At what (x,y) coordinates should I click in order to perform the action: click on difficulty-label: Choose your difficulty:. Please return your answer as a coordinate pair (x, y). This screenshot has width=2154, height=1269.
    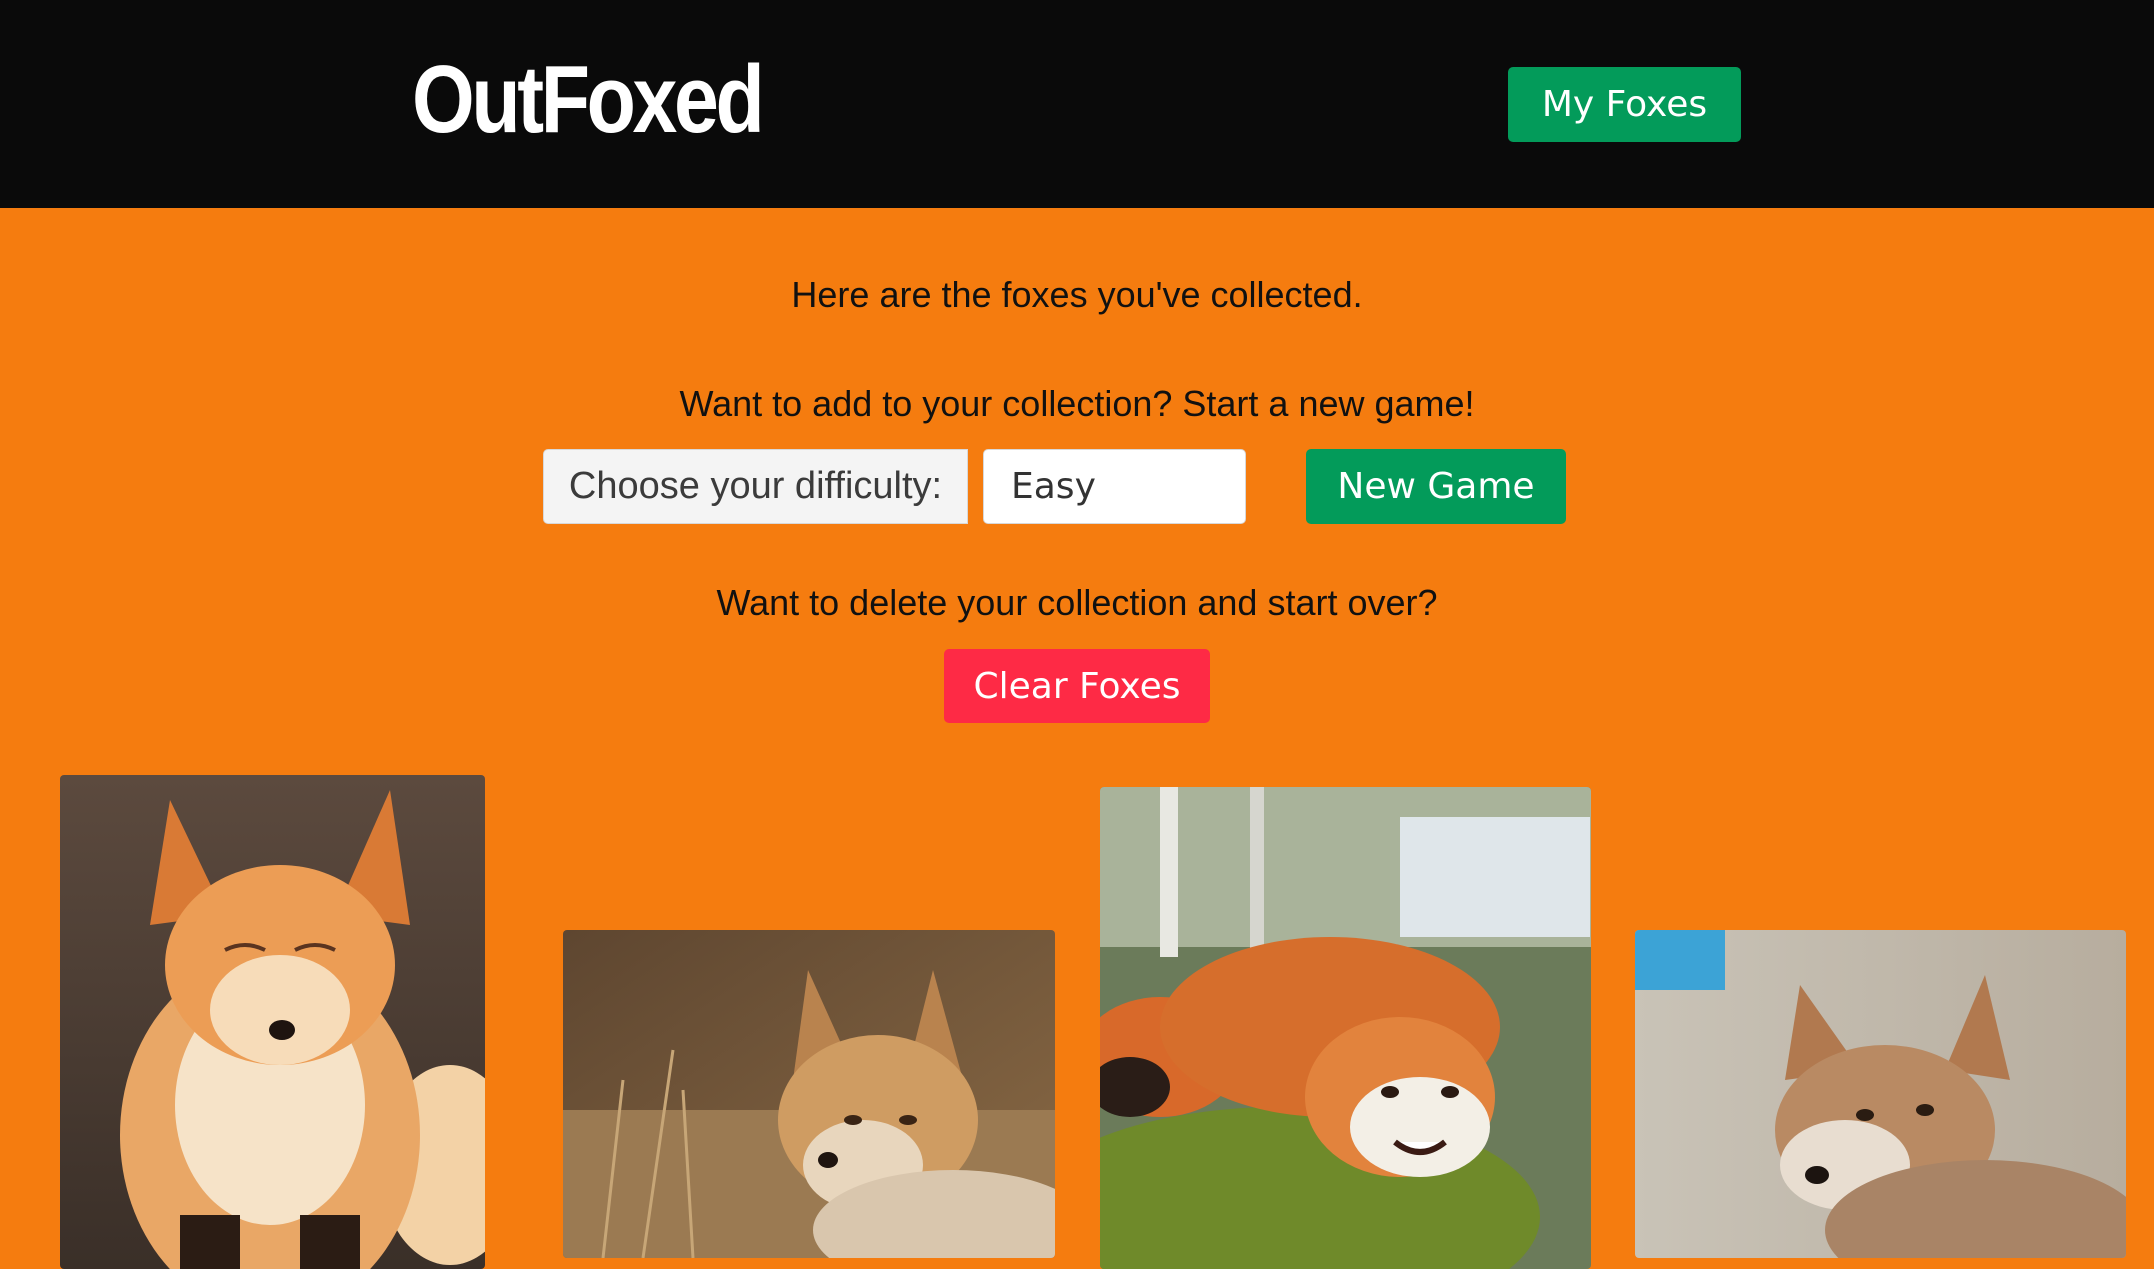
    Looking at the image, I should click on (755, 486).